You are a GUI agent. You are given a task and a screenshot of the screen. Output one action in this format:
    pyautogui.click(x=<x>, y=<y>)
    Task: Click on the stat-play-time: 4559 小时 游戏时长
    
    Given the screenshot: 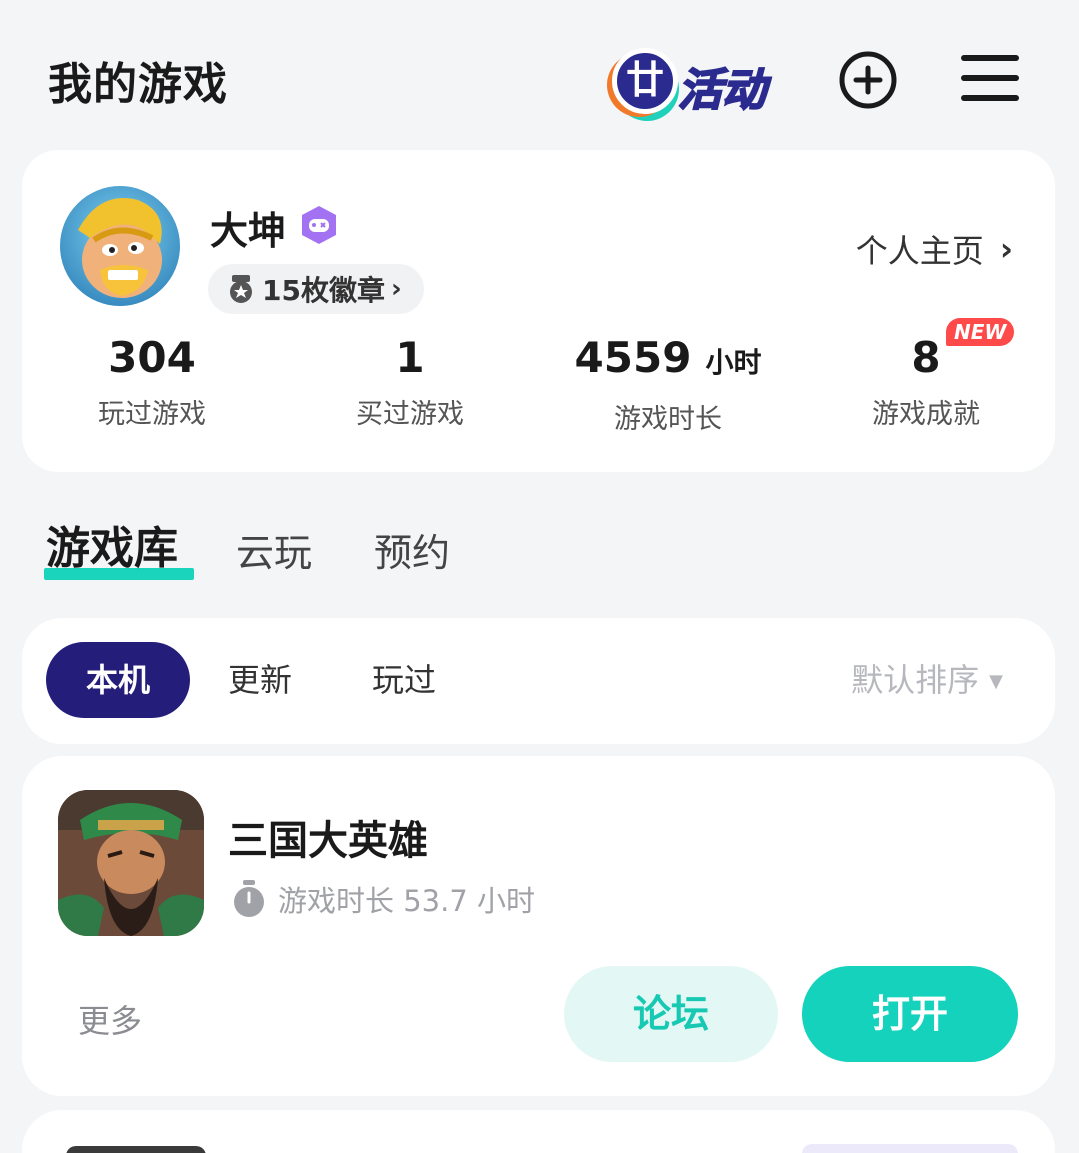 What is the action you would take?
    pyautogui.click(x=668, y=383)
    